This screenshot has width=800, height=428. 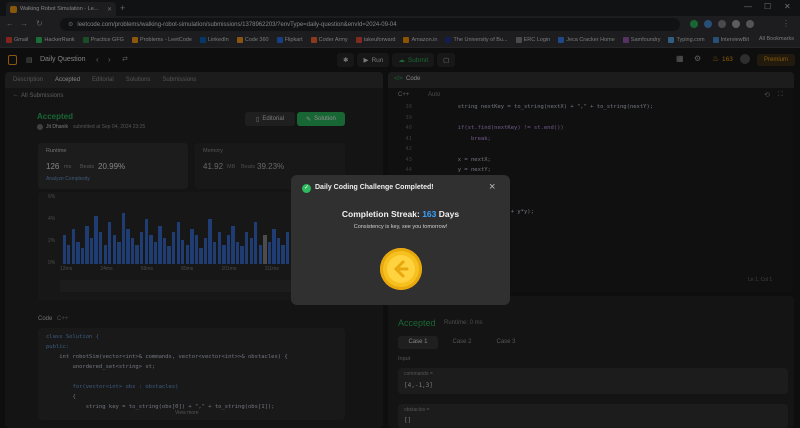 What do you see at coordinates (306, 188) in the screenshot?
I see `check-circle-icon: ✓` at bounding box center [306, 188].